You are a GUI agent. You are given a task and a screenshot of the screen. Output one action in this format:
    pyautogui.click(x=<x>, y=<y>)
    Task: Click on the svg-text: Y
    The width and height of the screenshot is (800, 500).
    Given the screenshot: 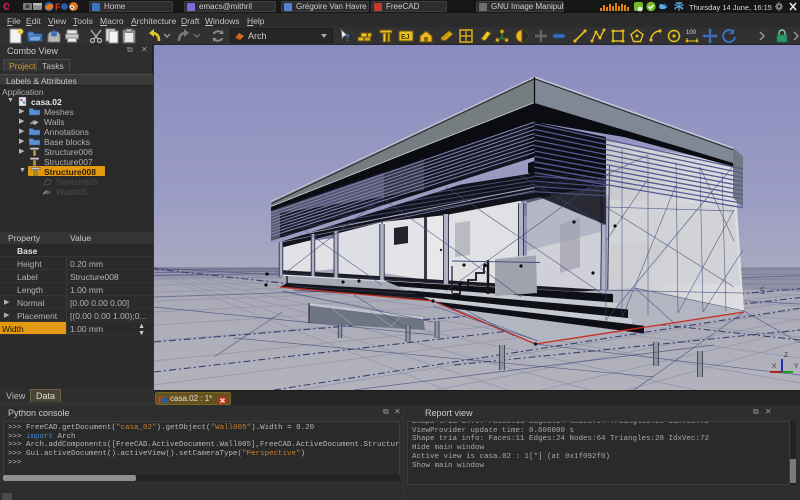 What is the action you would take?
    pyautogui.click(x=796, y=366)
    